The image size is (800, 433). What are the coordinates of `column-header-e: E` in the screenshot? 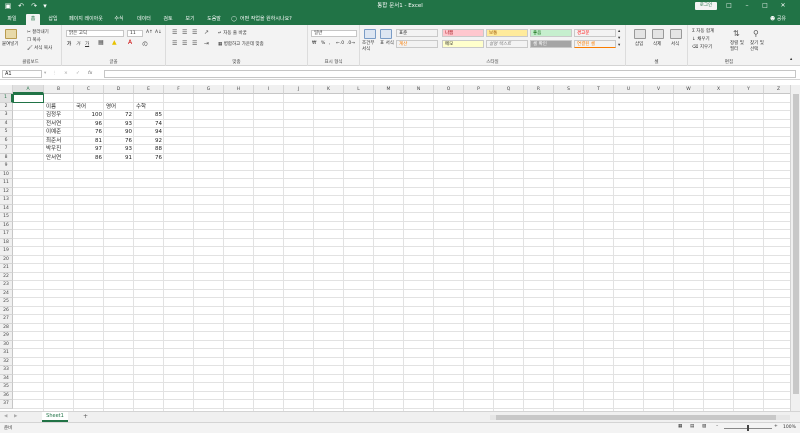 It's located at (149, 89).